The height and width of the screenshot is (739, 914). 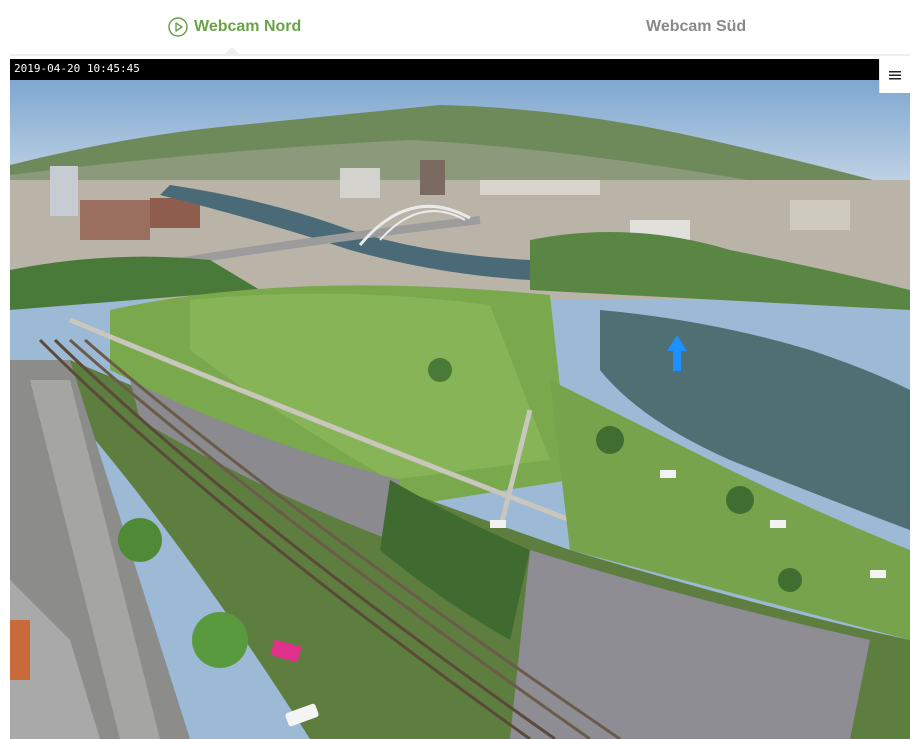 What do you see at coordinates (77, 68) in the screenshot?
I see `timestamp: 2019-04-20 10:45:45` at bounding box center [77, 68].